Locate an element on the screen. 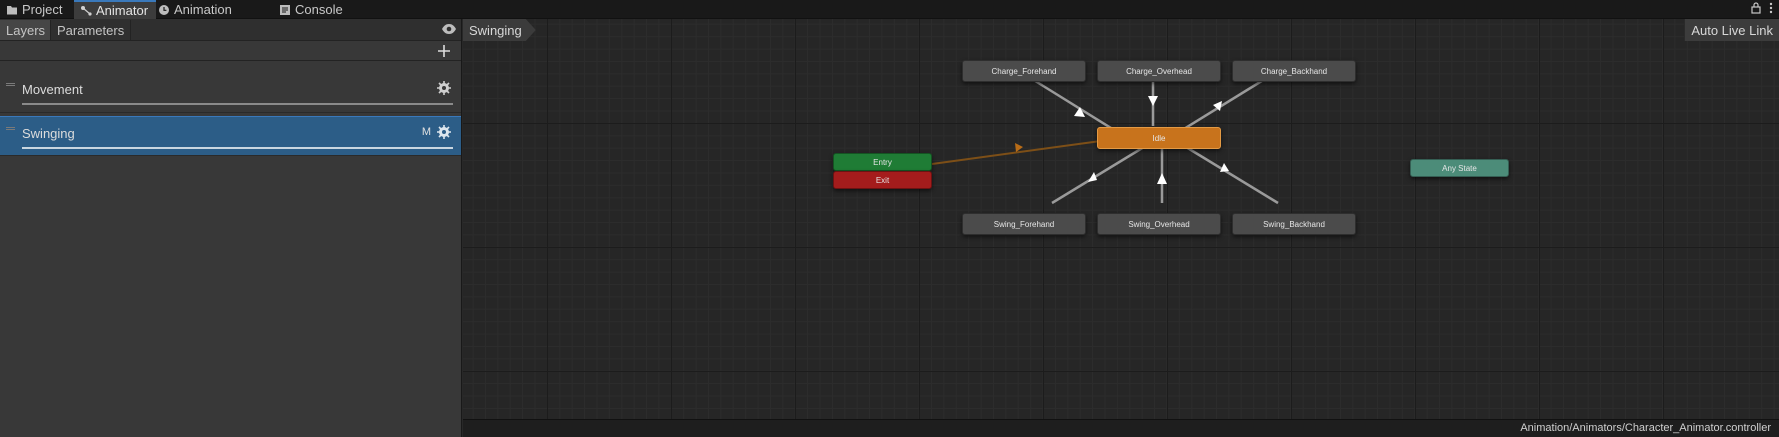  lock-icon is located at coordinates (1756, 8).